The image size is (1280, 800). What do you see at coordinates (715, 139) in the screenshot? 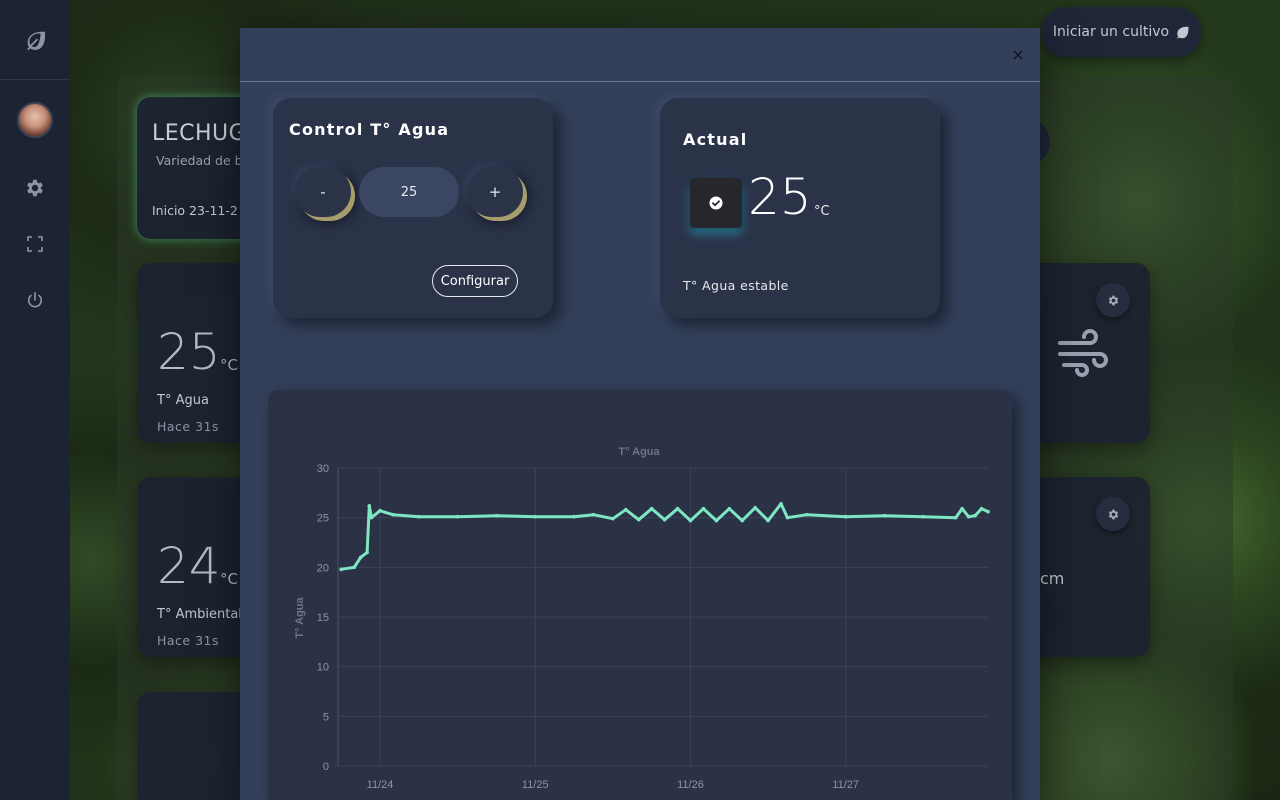
I see `actual-title: Actual` at bounding box center [715, 139].